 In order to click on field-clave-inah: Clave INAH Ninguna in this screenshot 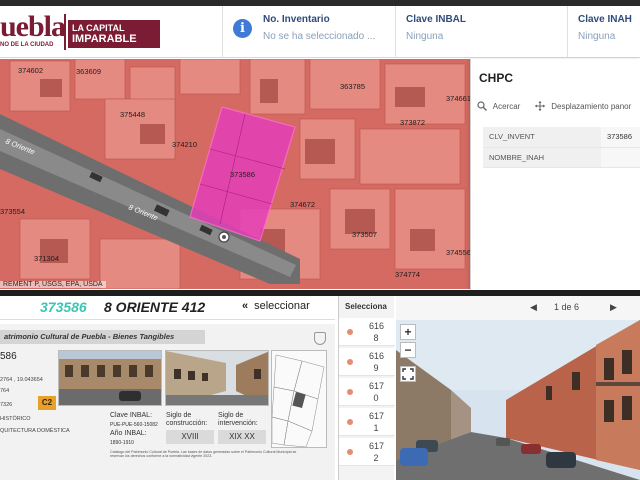, I will do `click(605, 32)`.